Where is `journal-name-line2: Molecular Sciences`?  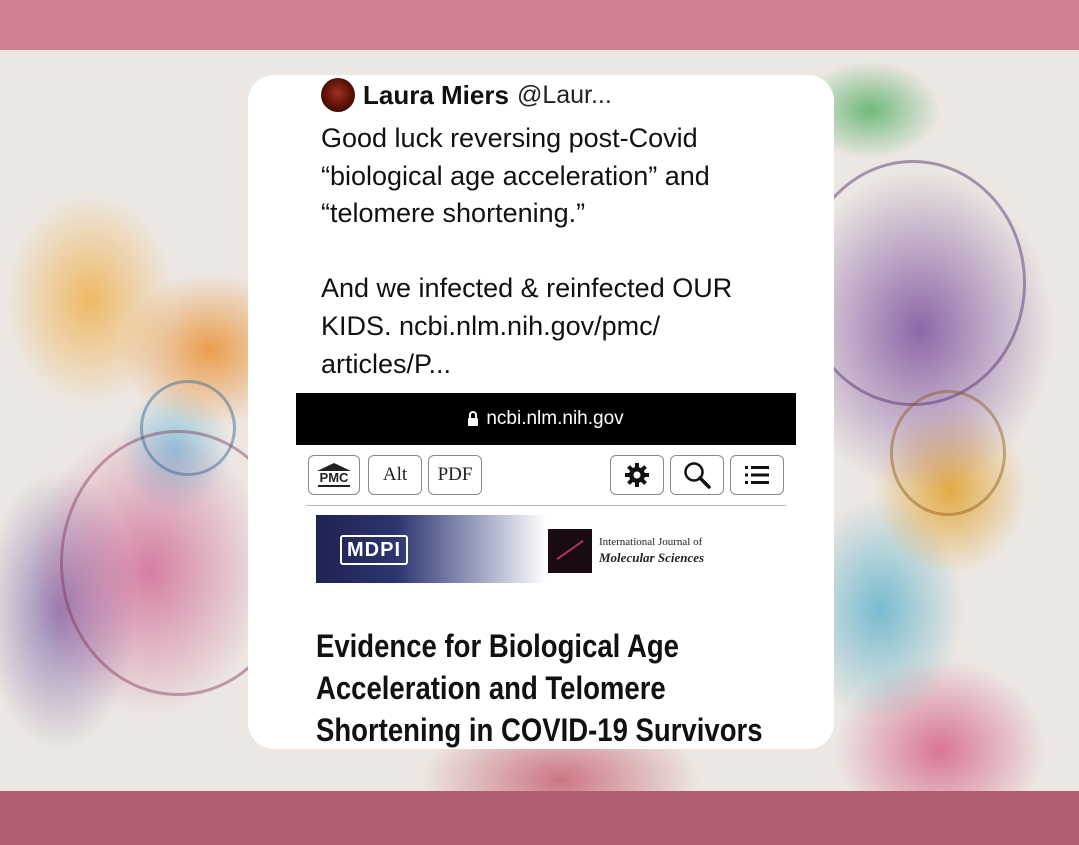
journal-name-line2: Molecular Sciences is located at coordinates (652, 557).